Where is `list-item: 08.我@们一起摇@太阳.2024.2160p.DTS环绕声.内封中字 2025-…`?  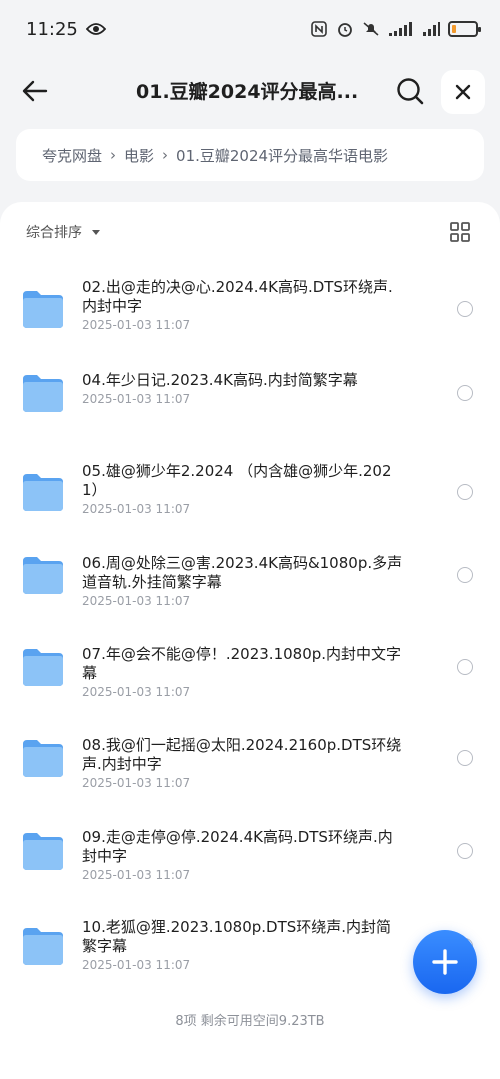 list-item: 08.我@们一起摇@太阳.2024.2160p.DTS环绕声.内封中字 2025-… is located at coordinates (250, 766).